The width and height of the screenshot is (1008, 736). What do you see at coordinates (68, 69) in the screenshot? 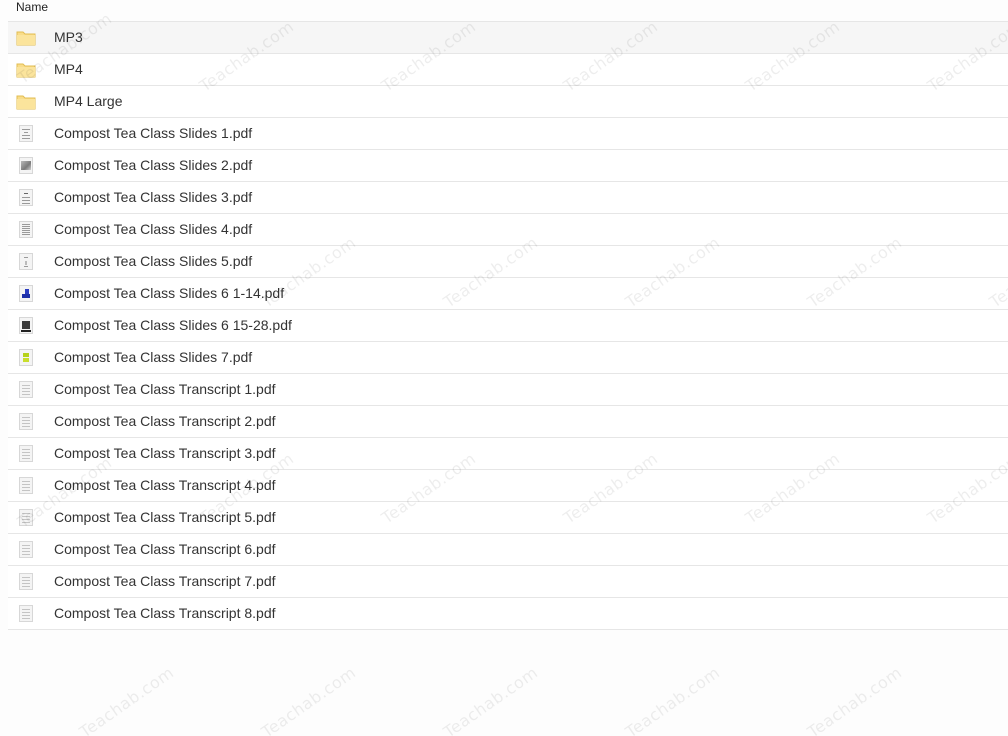
I see `file-name: MP4` at bounding box center [68, 69].